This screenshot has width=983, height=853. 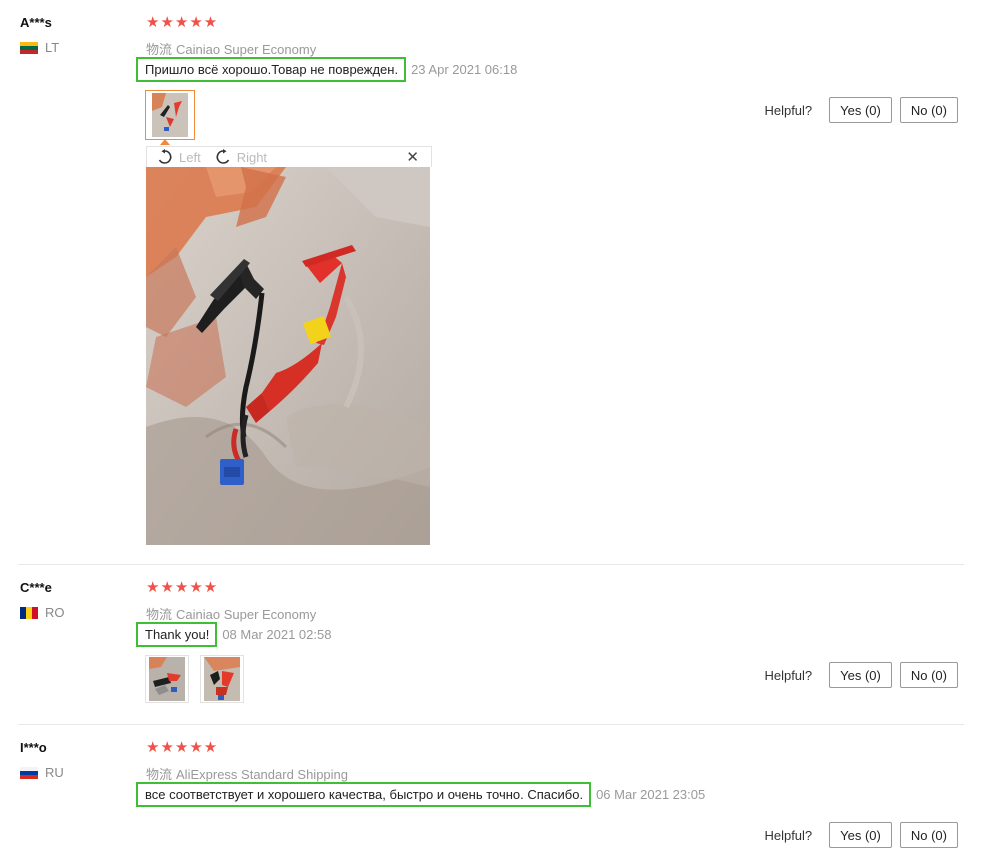 I want to click on review-photo-expanded, so click(x=288, y=356).